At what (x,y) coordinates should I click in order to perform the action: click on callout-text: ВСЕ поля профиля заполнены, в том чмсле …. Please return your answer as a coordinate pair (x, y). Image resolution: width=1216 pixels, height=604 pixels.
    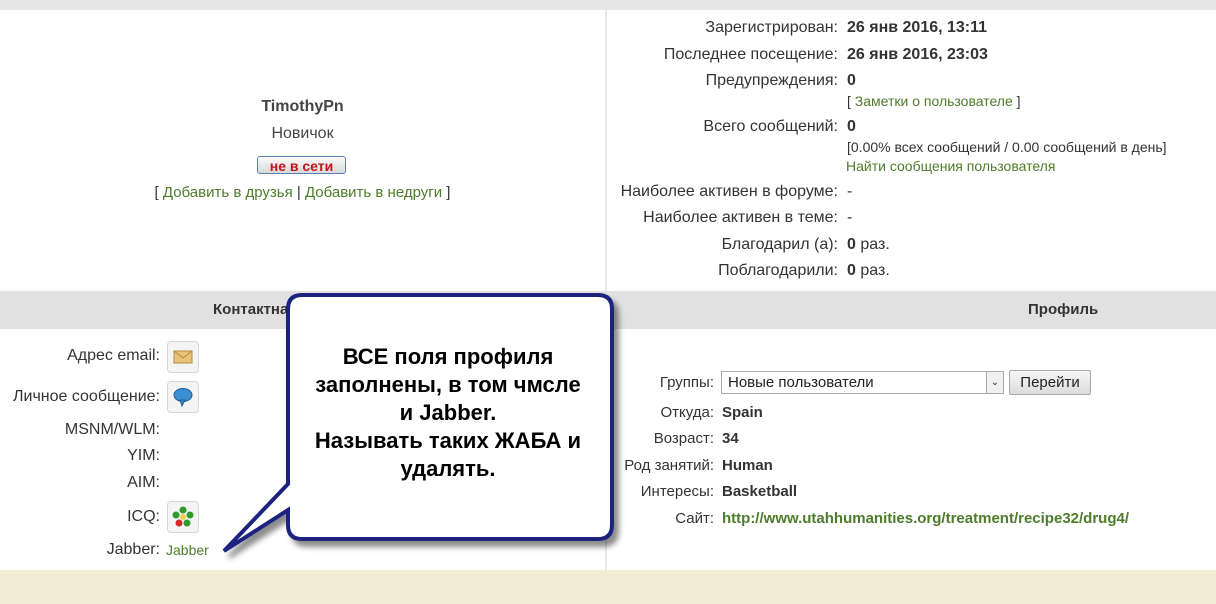
    Looking at the image, I should click on (448, 412).